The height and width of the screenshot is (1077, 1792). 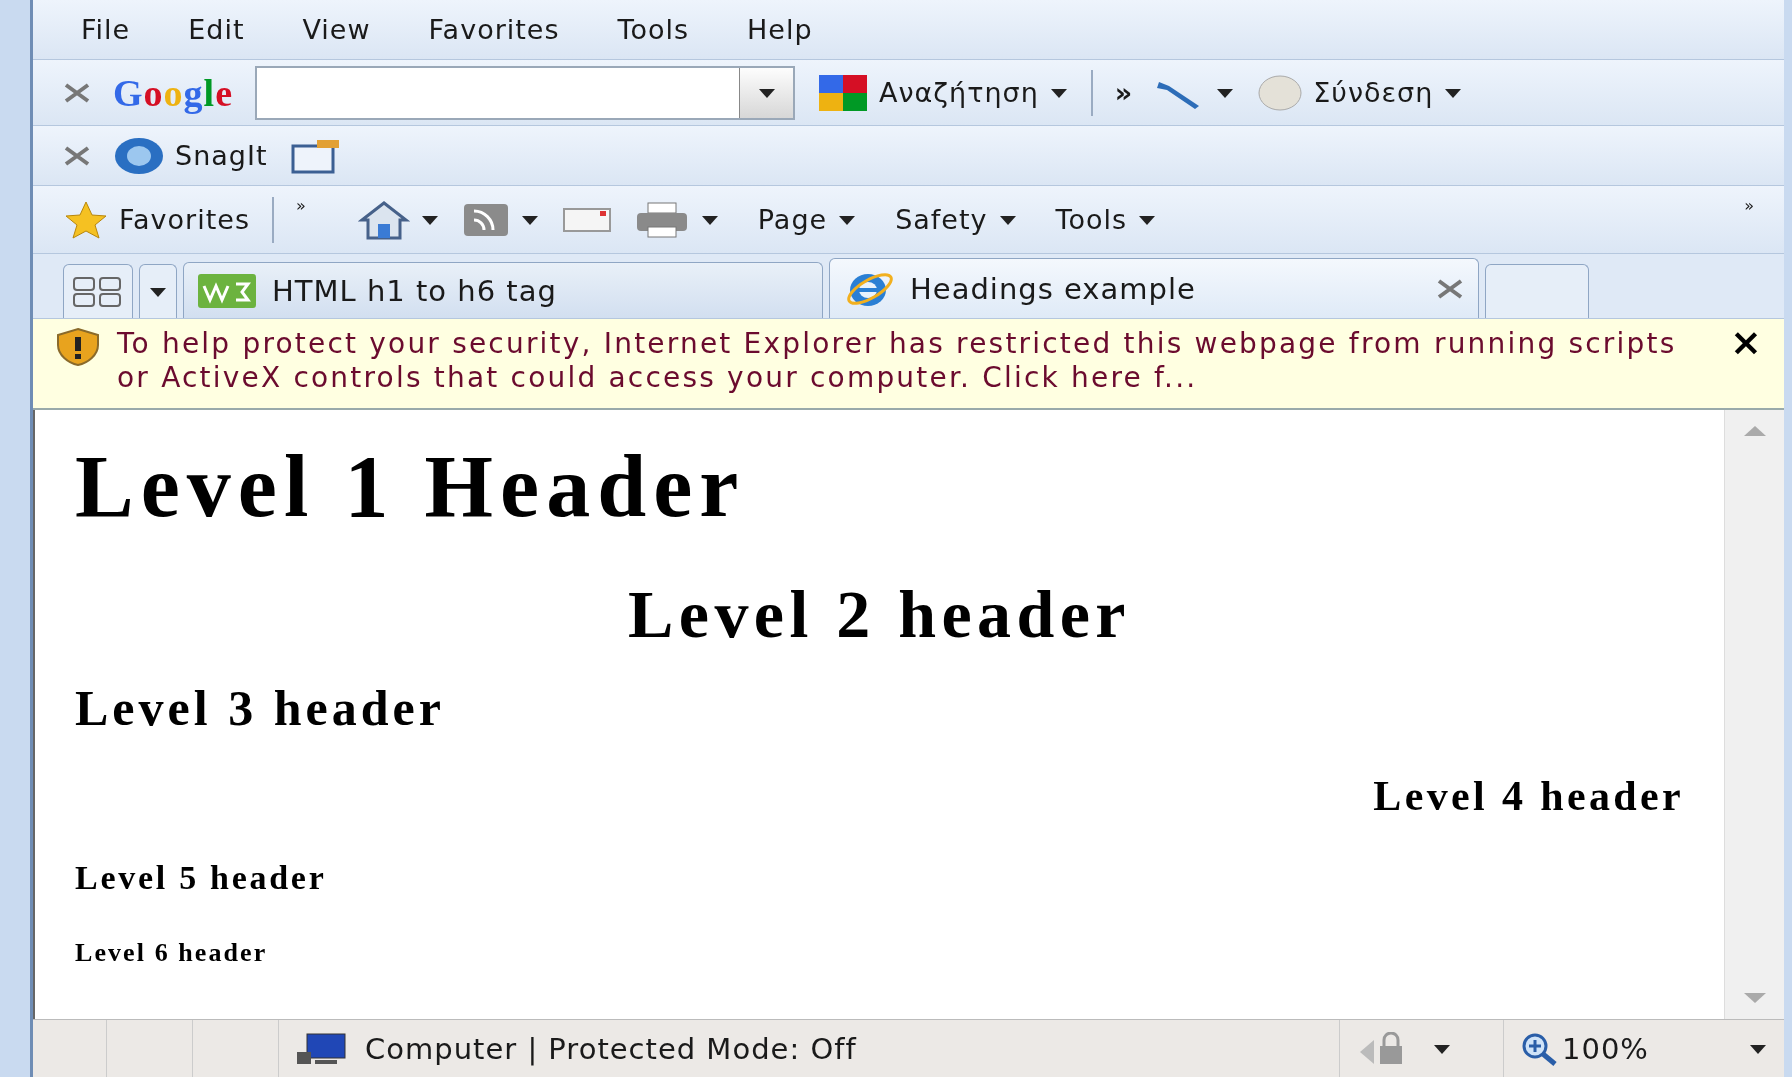 What do you see at coordinates (1528, 796) in the screenshot?
I see `heading-text: Level 4 header` at bounding box center [1528, 796].